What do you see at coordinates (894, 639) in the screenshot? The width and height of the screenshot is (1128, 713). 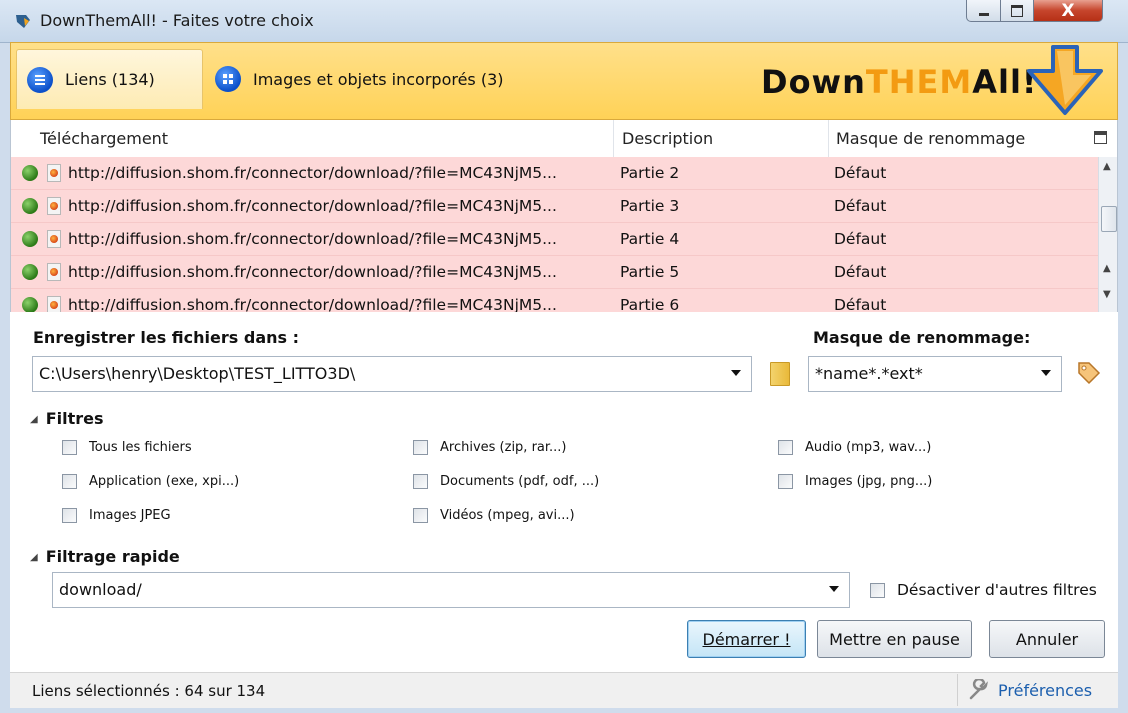 I see `pause-button: Mettre en pause` at bounding box center [894, 639].